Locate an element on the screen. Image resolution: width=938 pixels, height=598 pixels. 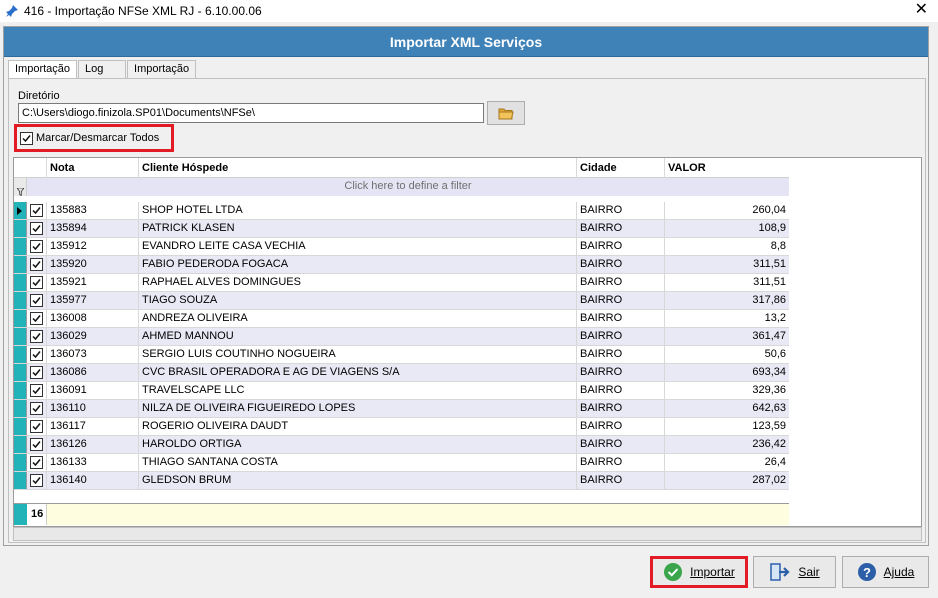
cell-valor: 108,9 is located at coordinates (772, 228).